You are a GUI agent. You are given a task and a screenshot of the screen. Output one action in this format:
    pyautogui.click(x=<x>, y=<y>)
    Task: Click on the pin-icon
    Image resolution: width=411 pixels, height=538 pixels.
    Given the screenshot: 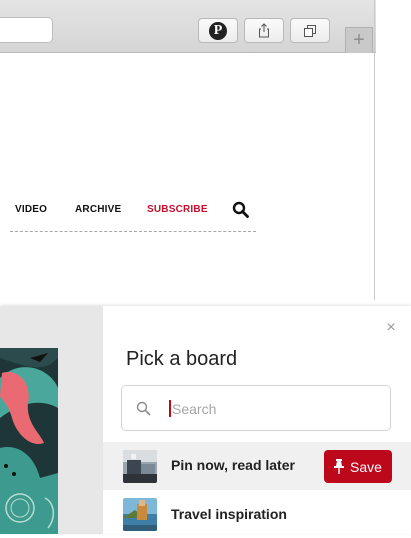 What is the action you would take?
    pyautogui.click(x=339, y=466)
    